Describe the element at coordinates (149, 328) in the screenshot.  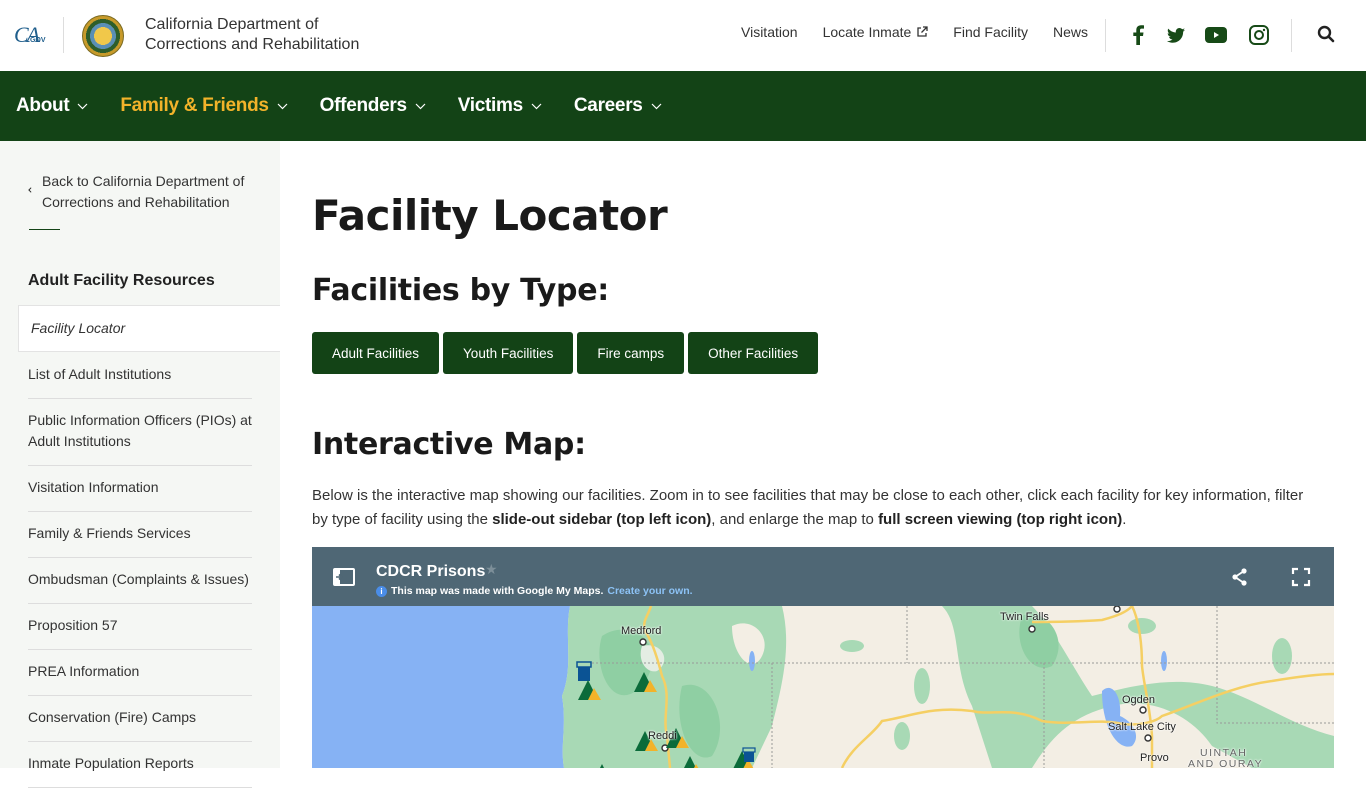
I see `sidebar-item-facility-locator: Facility Locator` at that location.